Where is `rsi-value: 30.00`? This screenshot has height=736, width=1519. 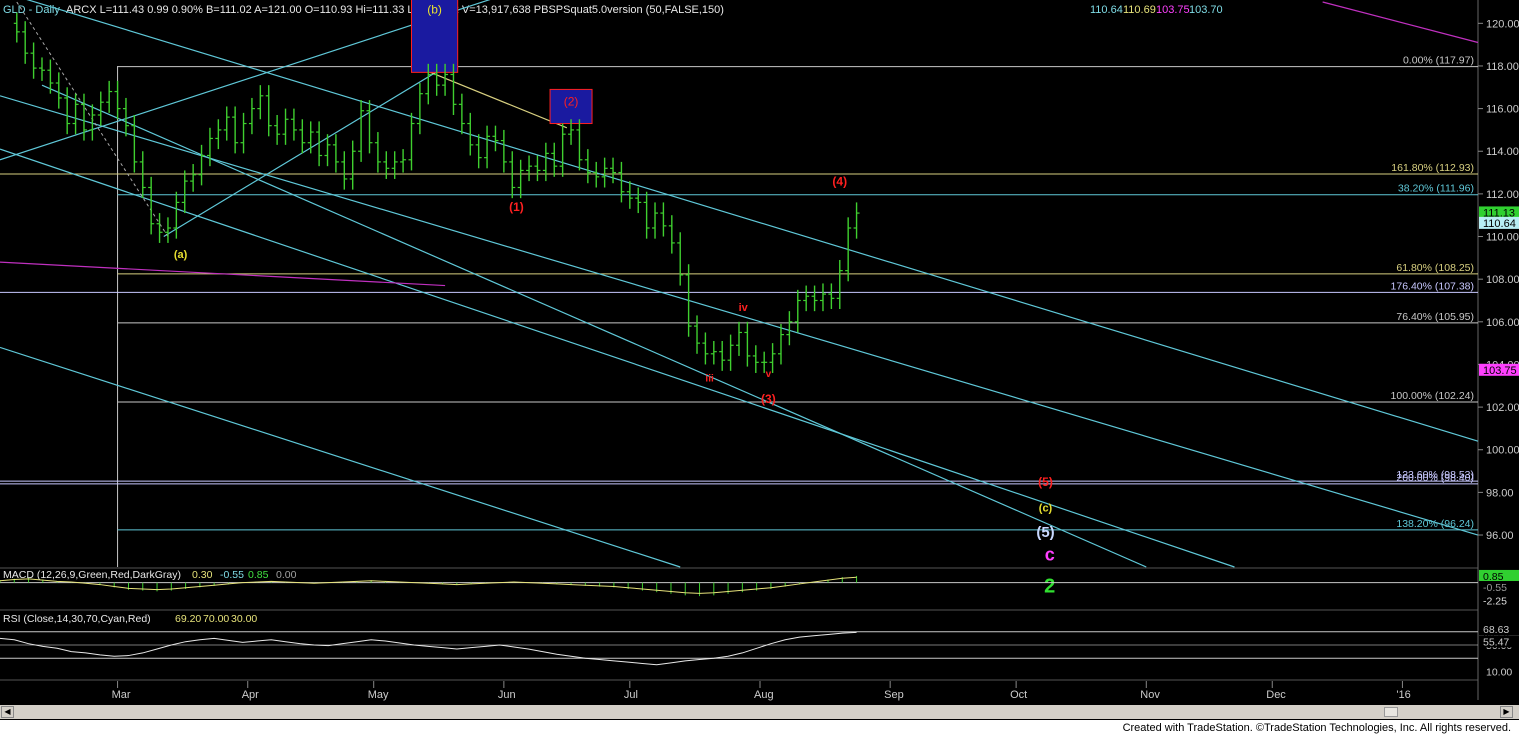
rsi-value: 30.00 is located at coordinates (244, 619).